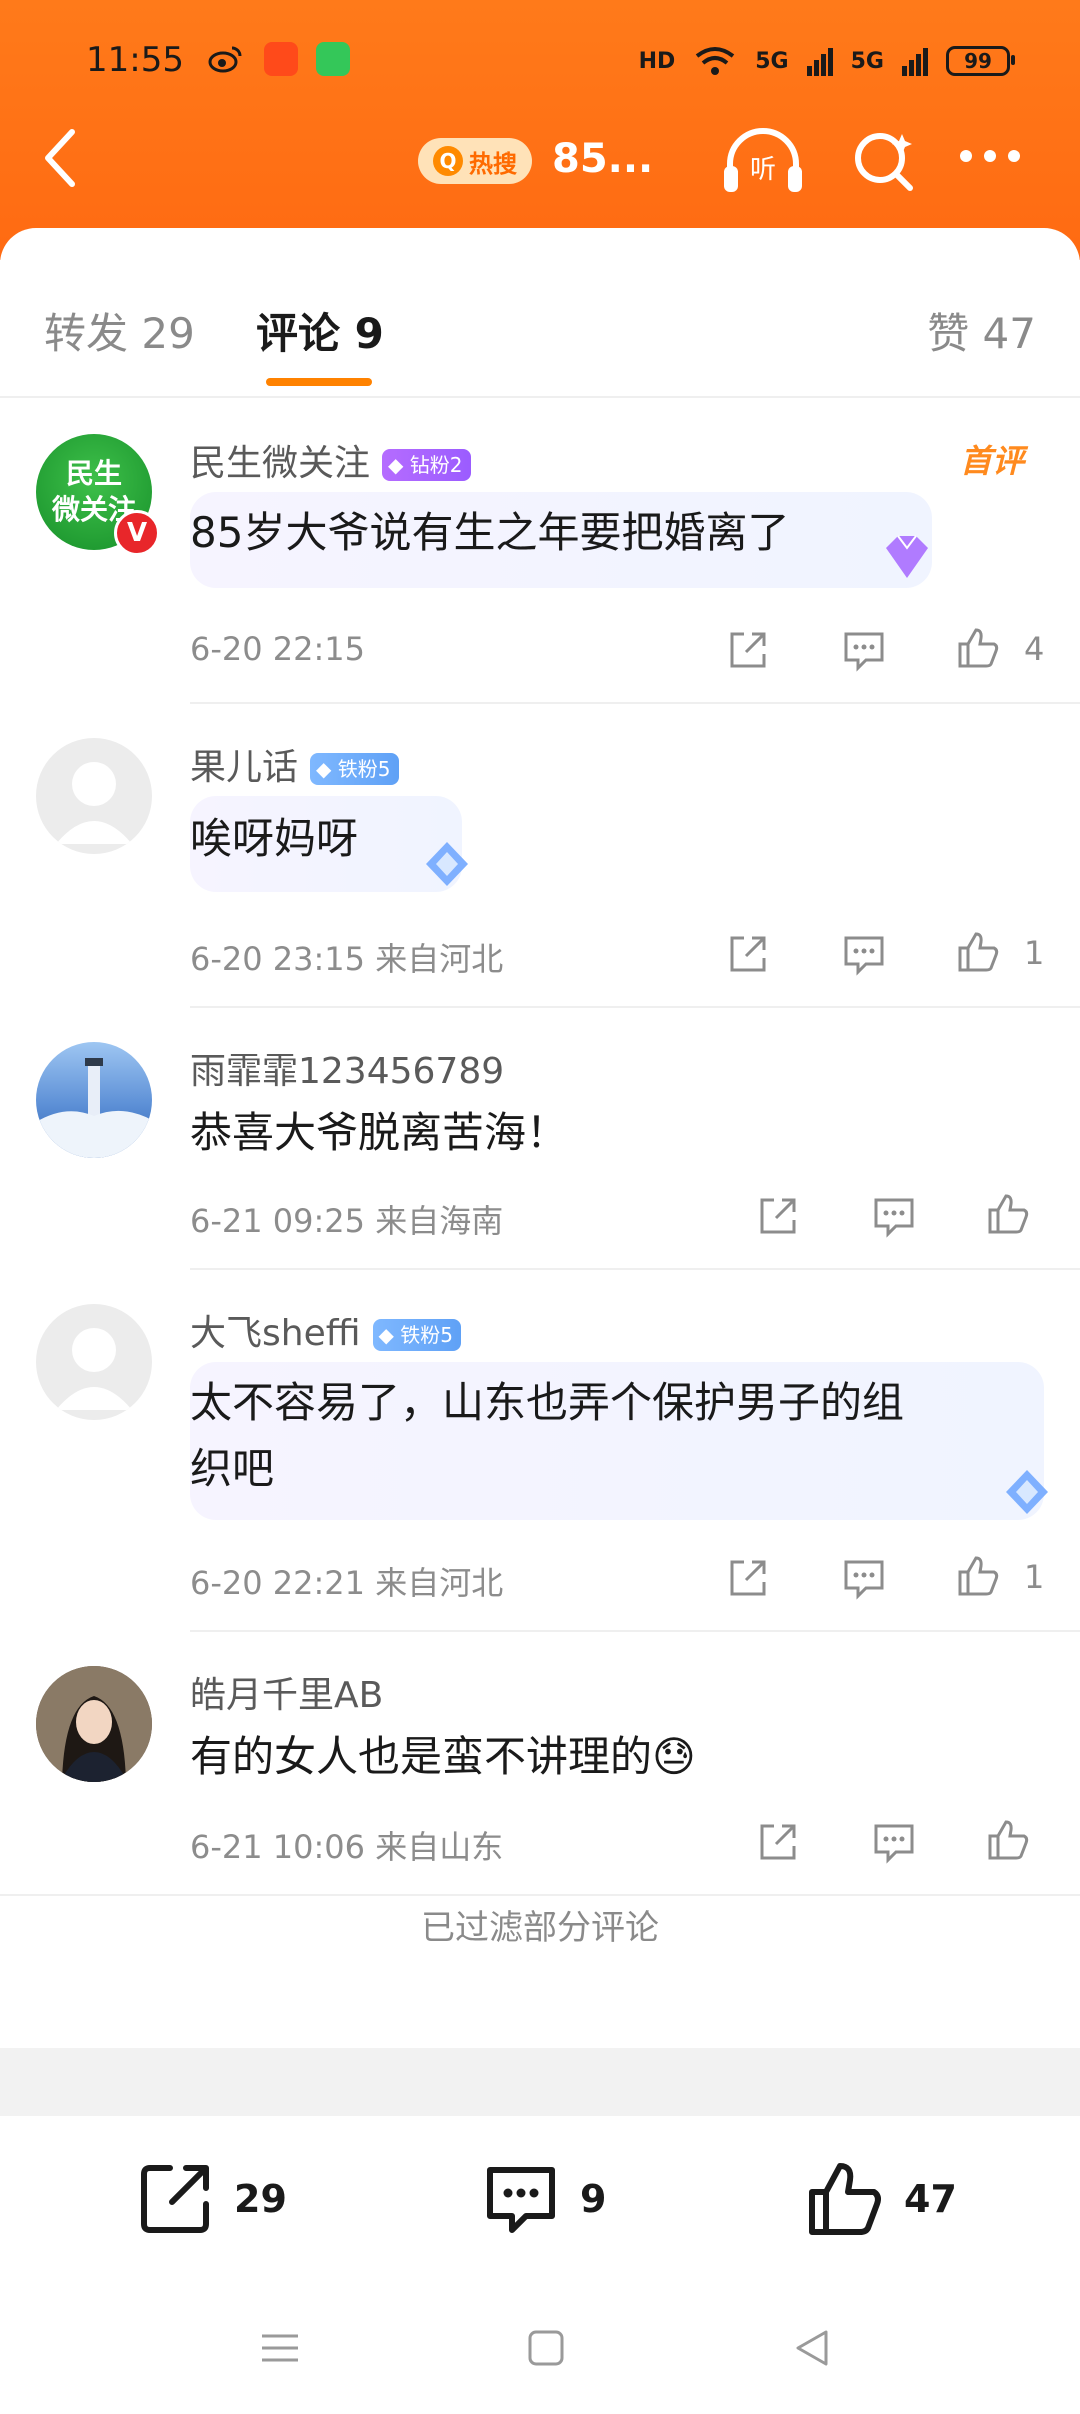 The height and width of the screenshot is (2414, 1080). Describe the element at coordinates (319, 382) in the screenshot. I see `active-tab-indicator` at that location.